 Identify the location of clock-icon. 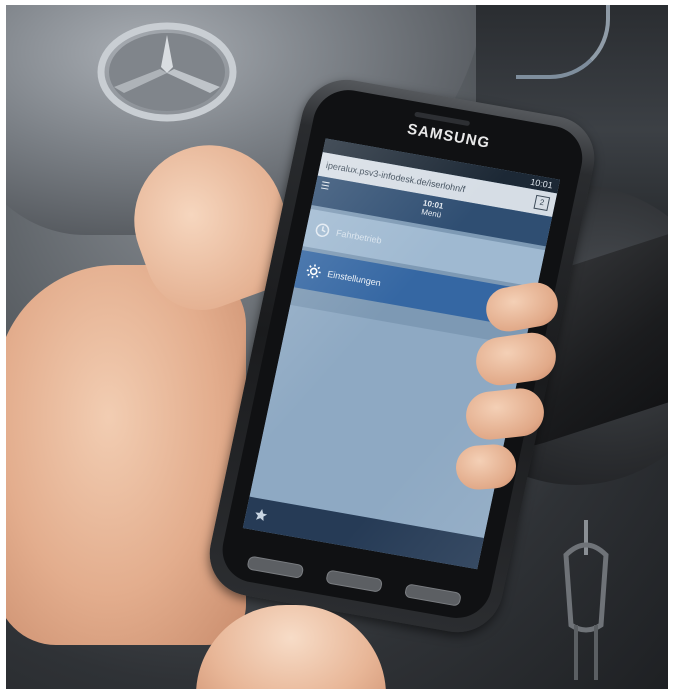
(322, 230).